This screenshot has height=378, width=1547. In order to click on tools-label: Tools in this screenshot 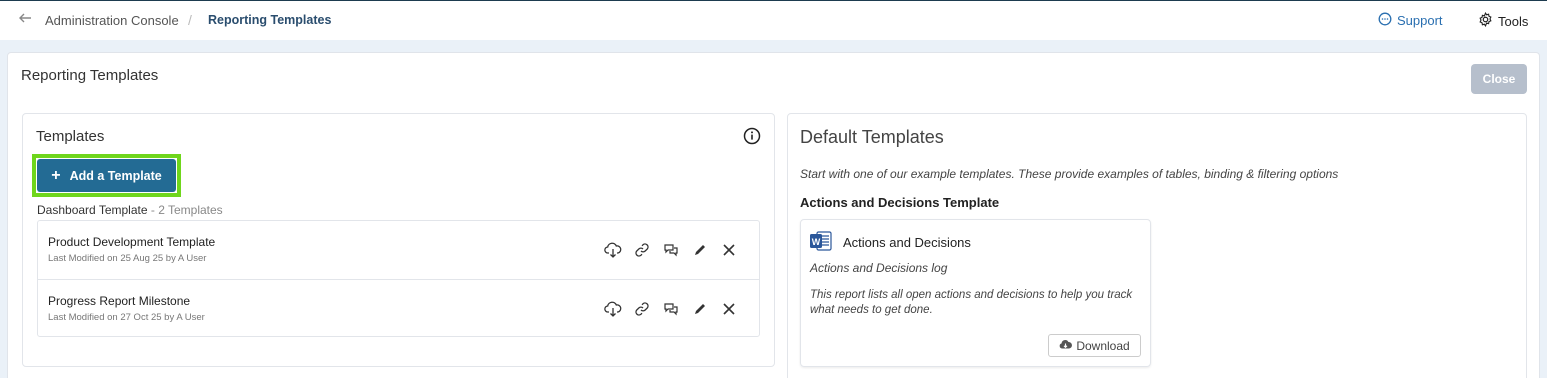, I will do `click(1513, 21)`.